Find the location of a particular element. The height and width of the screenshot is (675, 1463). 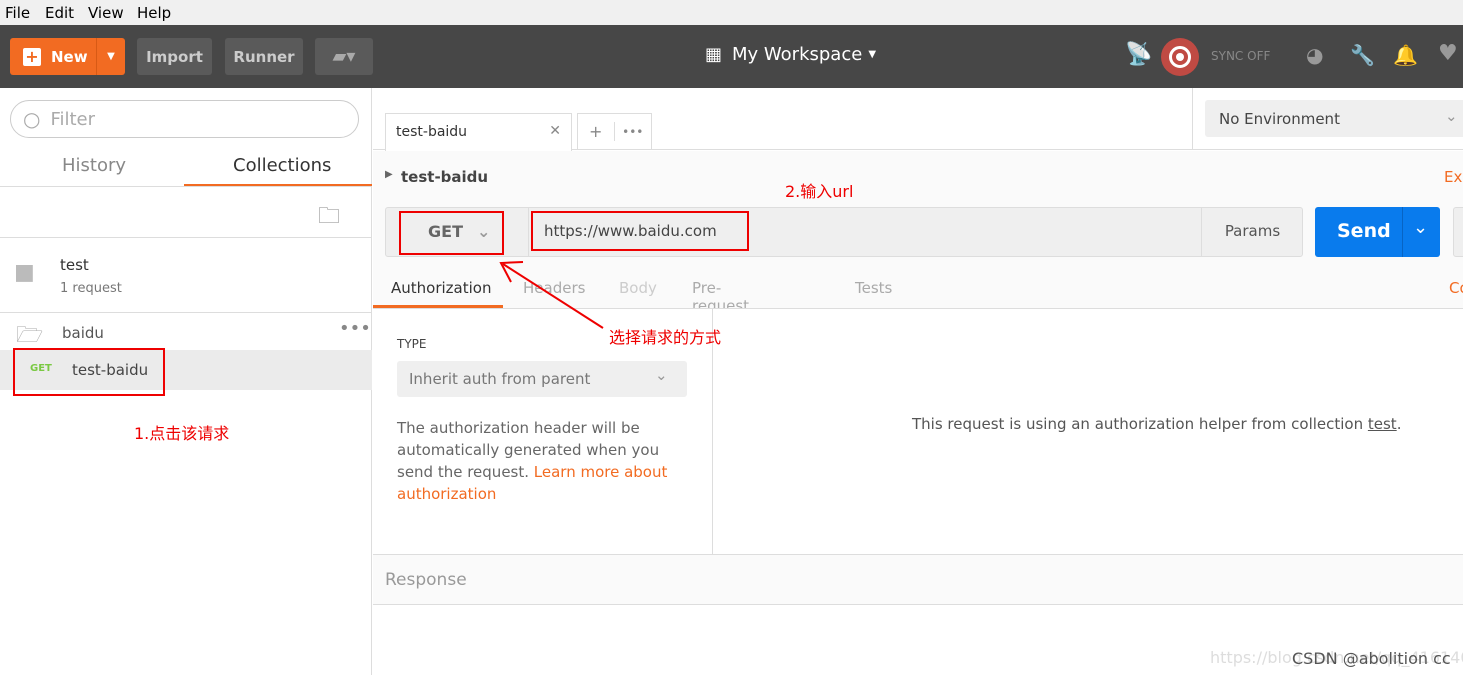

tab-options-icon: ••• is located at coordinates (633, 132).